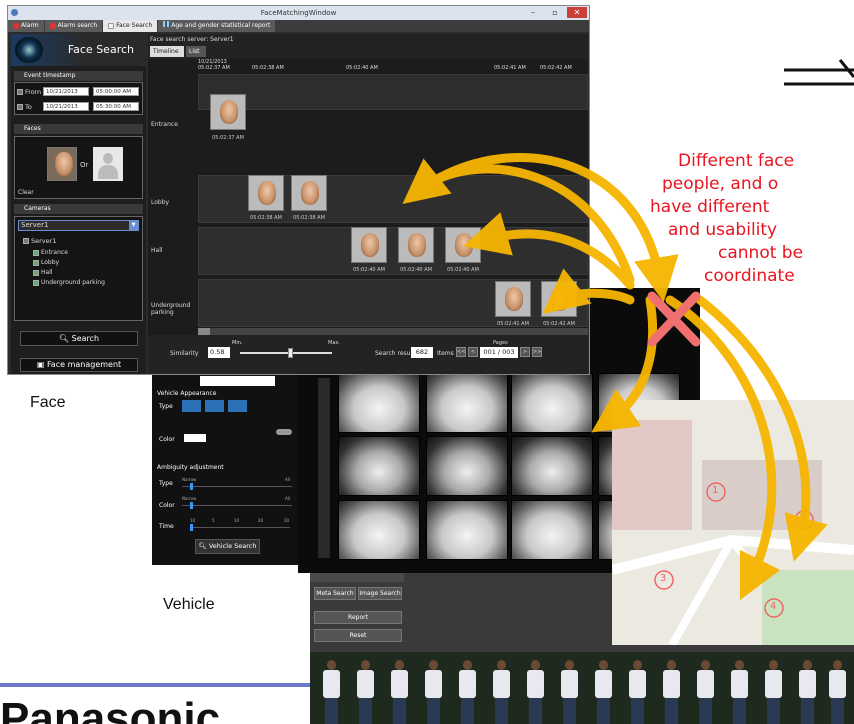  I want to click on arrow-to-underground, so click(588, 291).